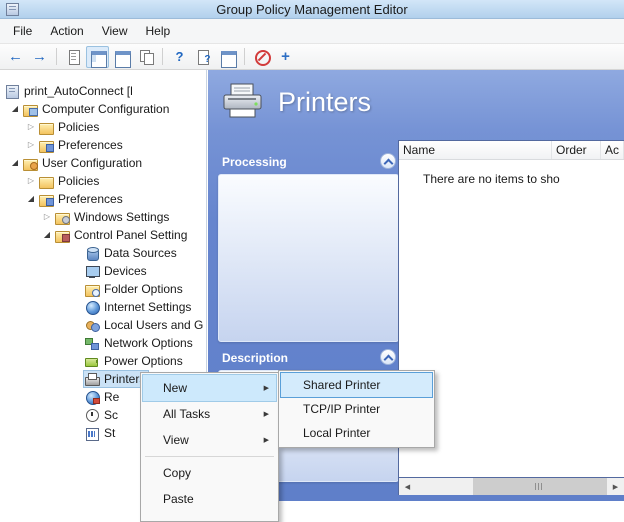  Describe the element at coordinates (177, 473) in the screenshot. I see `menu-item-label: Copy` at that location.